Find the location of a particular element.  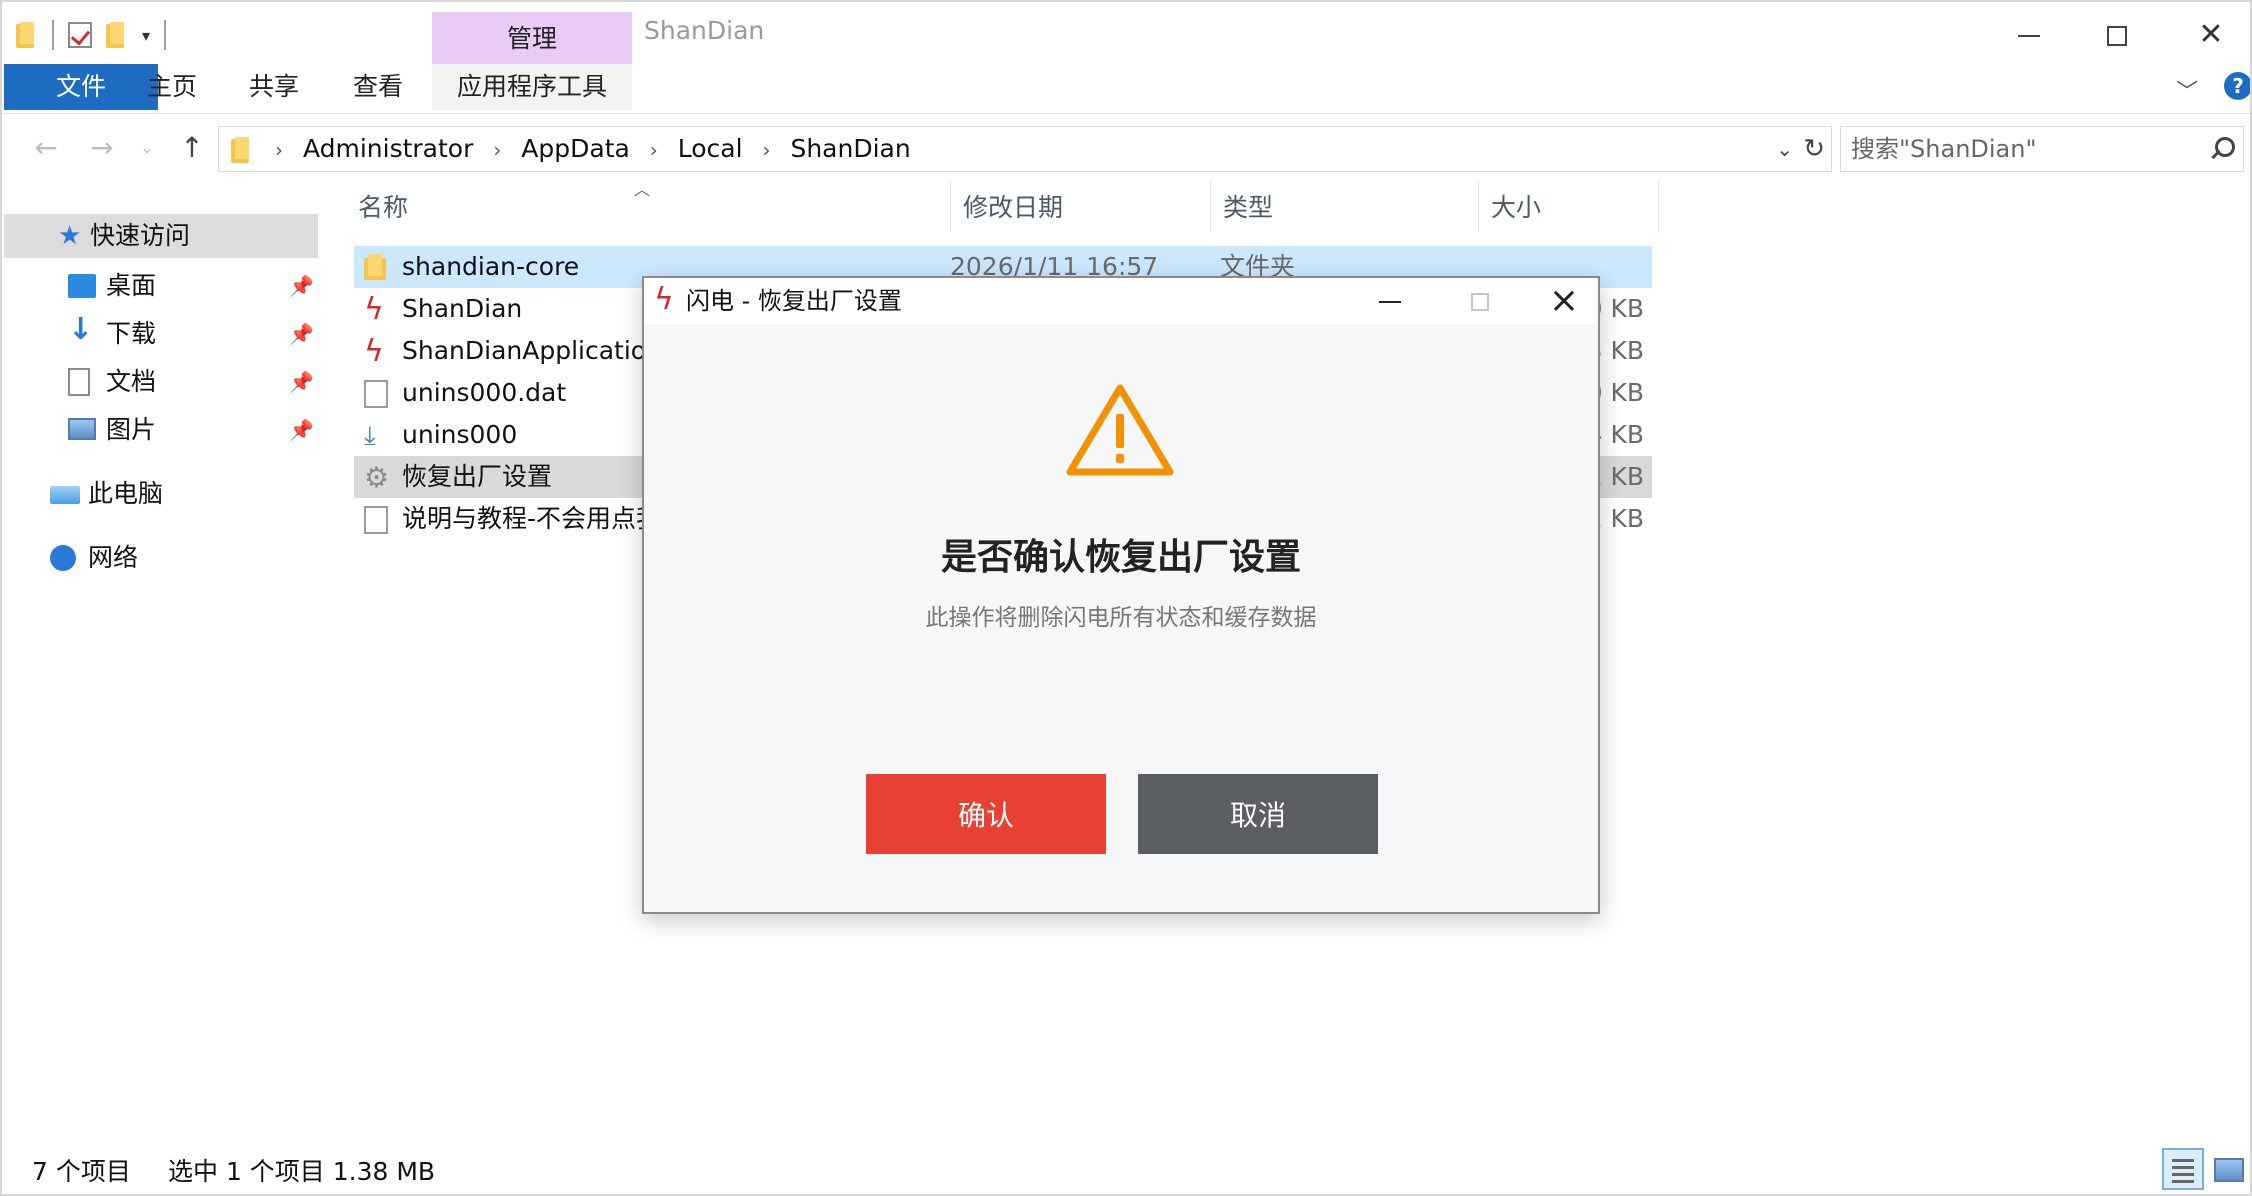

tab-share: 共享 is located at coordinates (274, 87).